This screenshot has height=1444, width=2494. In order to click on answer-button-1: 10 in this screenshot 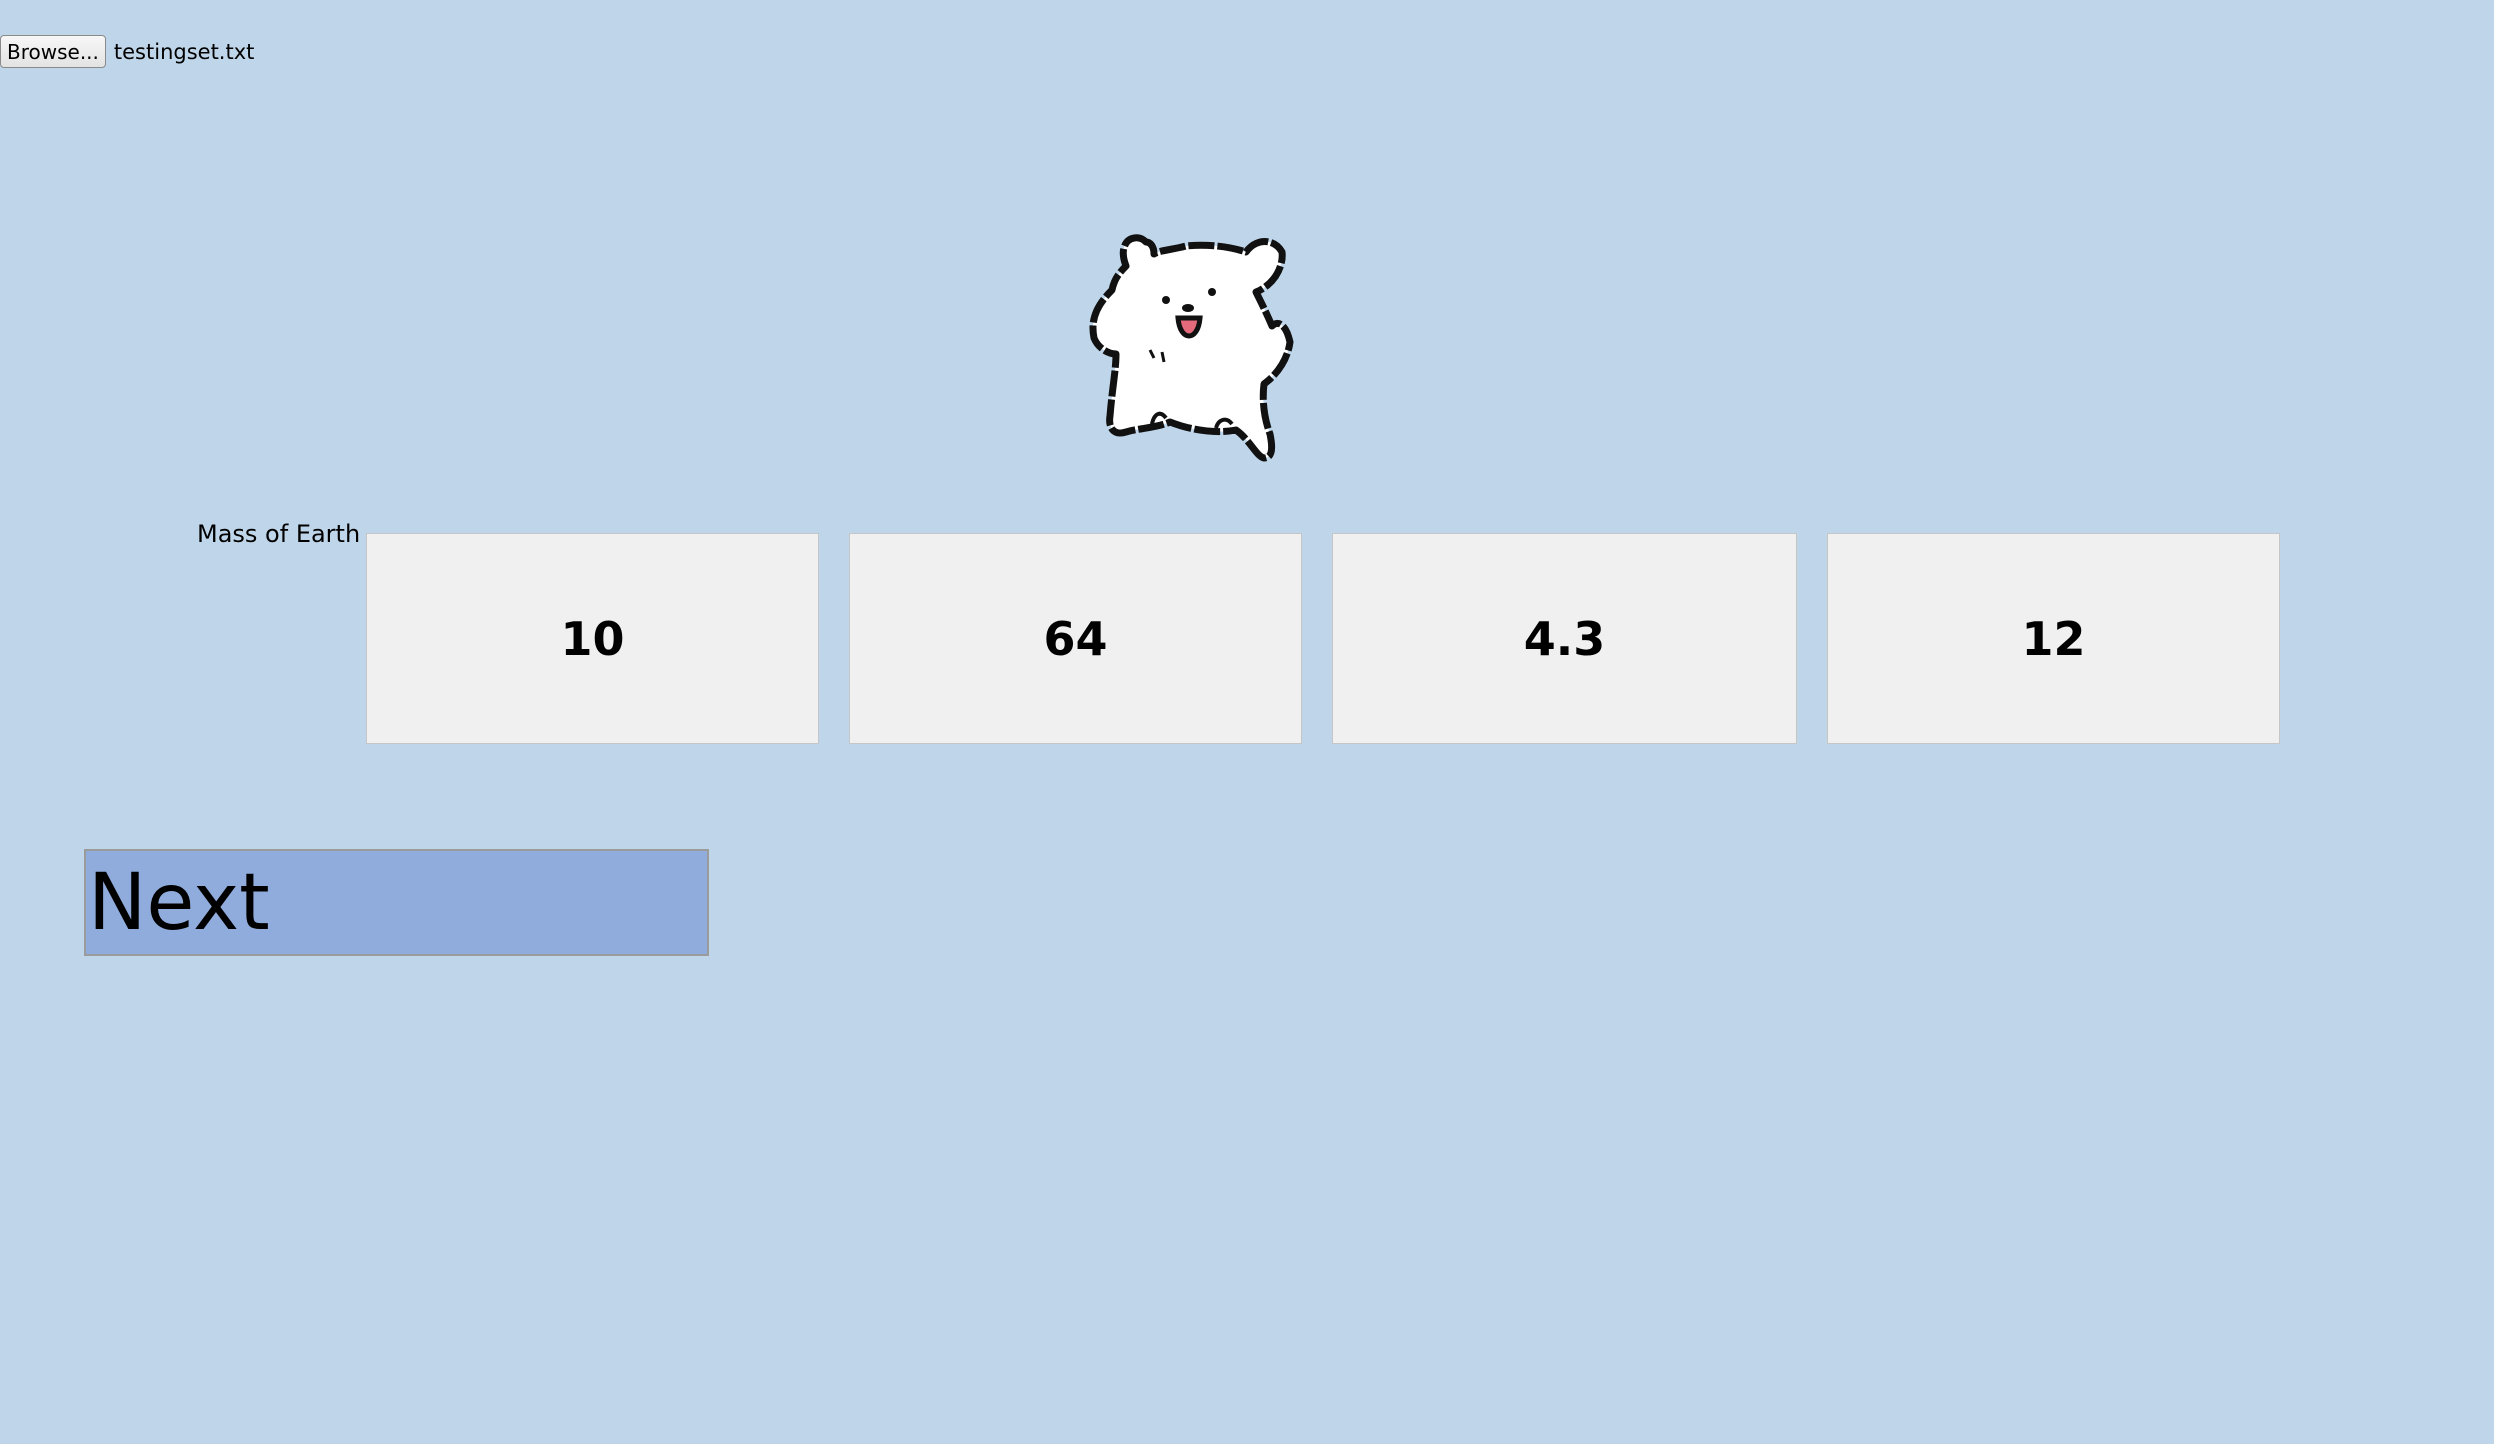, I will do `click(592, 638)`.